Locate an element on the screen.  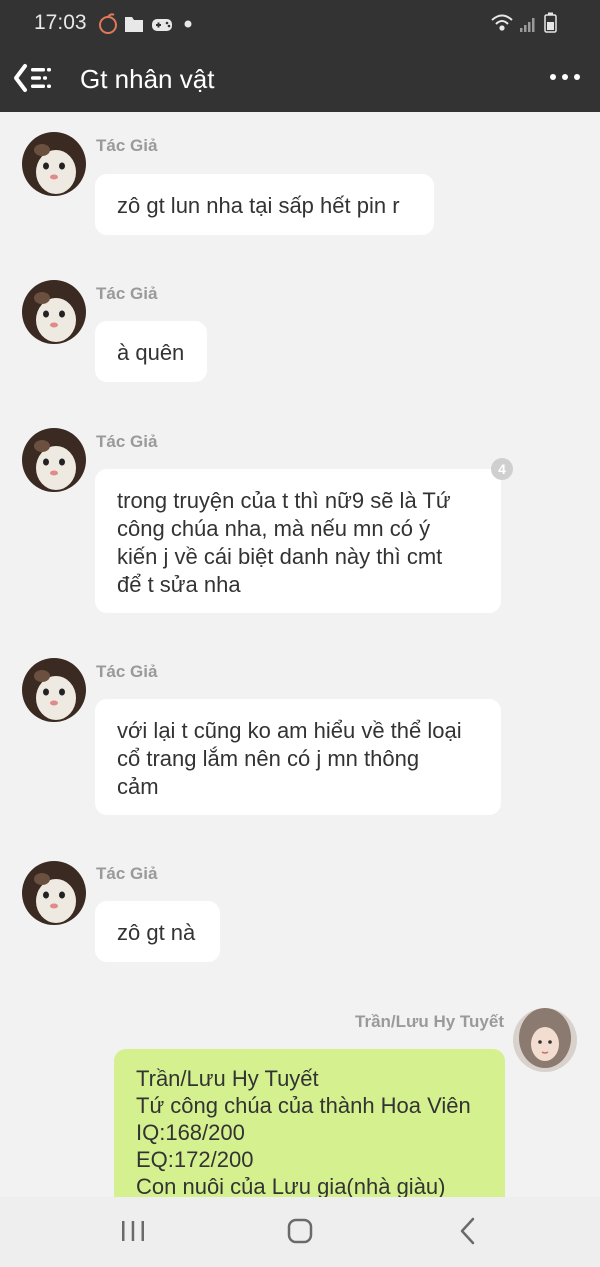
system-nav-bar is located at coordinates (300, 1232).